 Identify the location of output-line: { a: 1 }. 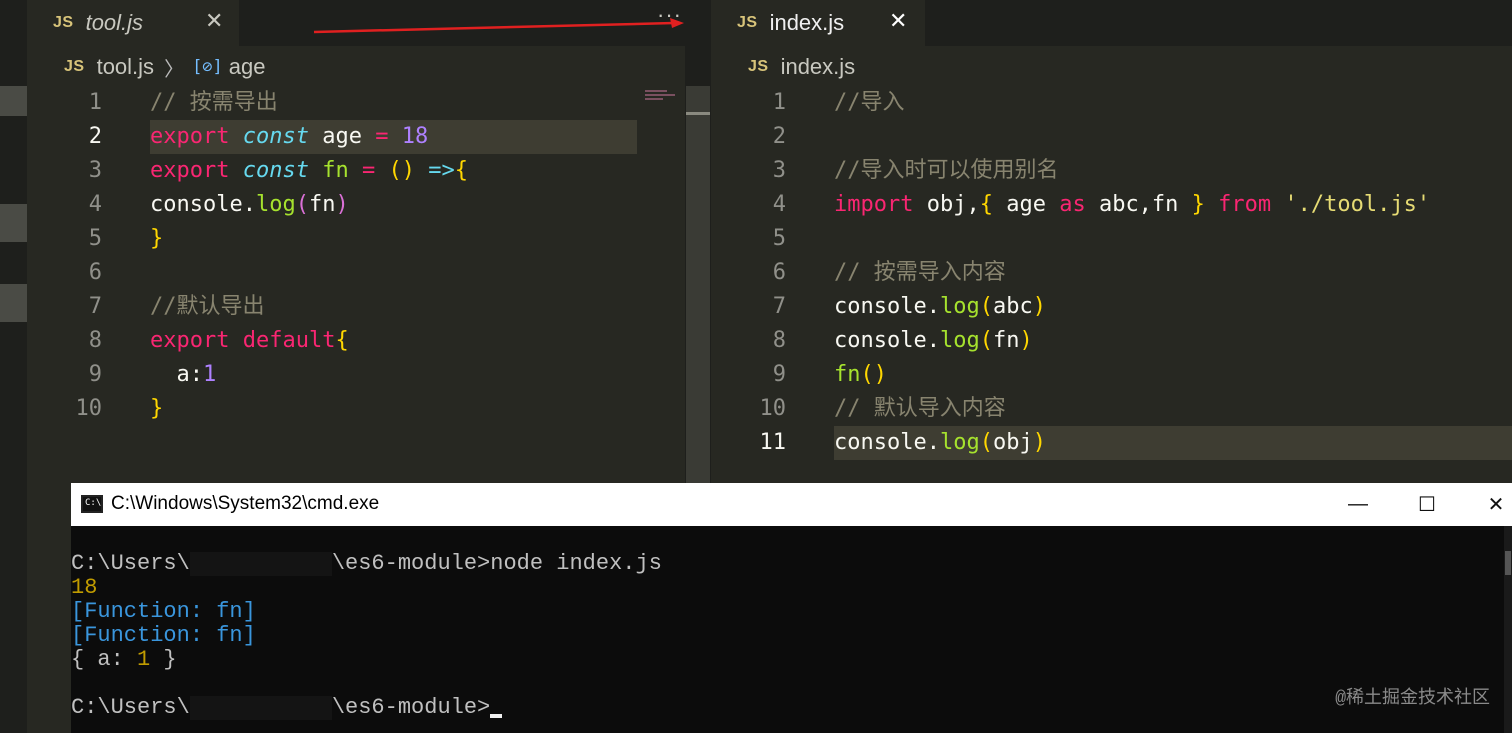
(124, 659).